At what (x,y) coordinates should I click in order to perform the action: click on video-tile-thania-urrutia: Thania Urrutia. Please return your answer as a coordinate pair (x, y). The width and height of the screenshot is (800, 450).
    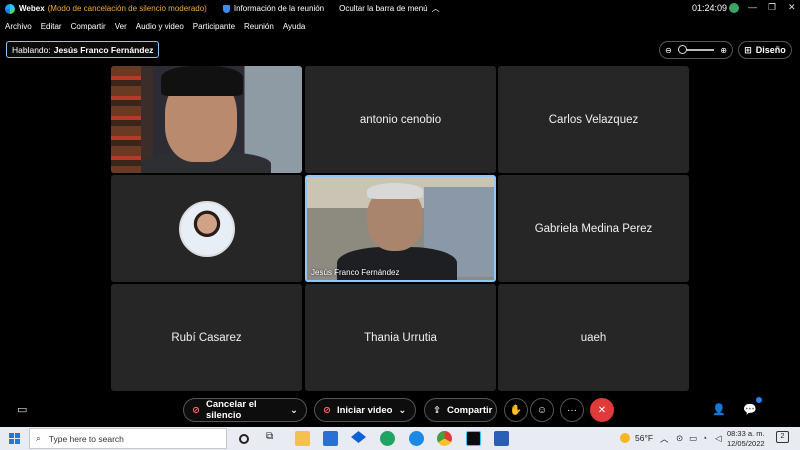
    Looking at the image, I should click on (400, 337).